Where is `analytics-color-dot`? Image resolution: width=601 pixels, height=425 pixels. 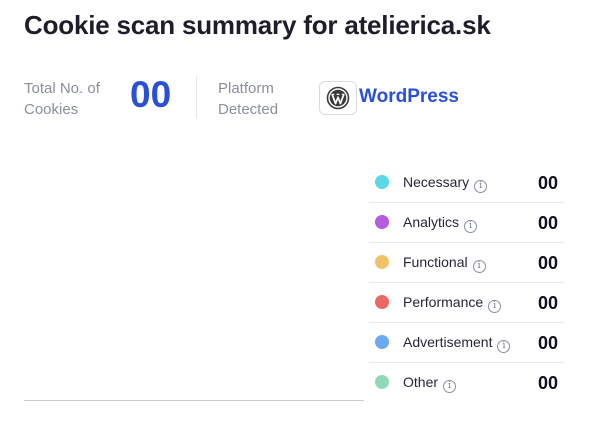
analytics-color-dot is located at coordinates (382, 222).